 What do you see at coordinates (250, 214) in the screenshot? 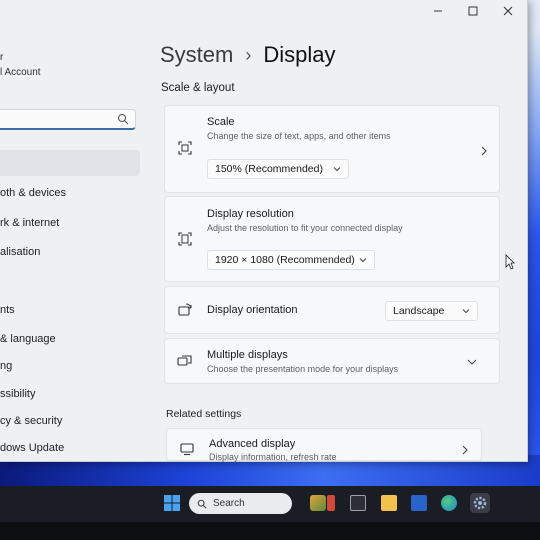
I see `resolution-title: Display resolution` at bounding box center [250, 214].